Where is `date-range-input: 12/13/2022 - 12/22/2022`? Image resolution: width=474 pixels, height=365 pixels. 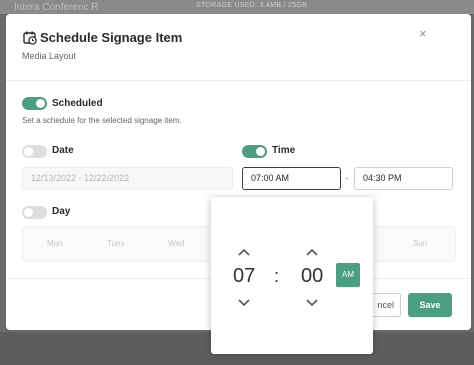
date-range-input: 12/13/2022 - 12/22/2022 is located at coordinates (127, 178).